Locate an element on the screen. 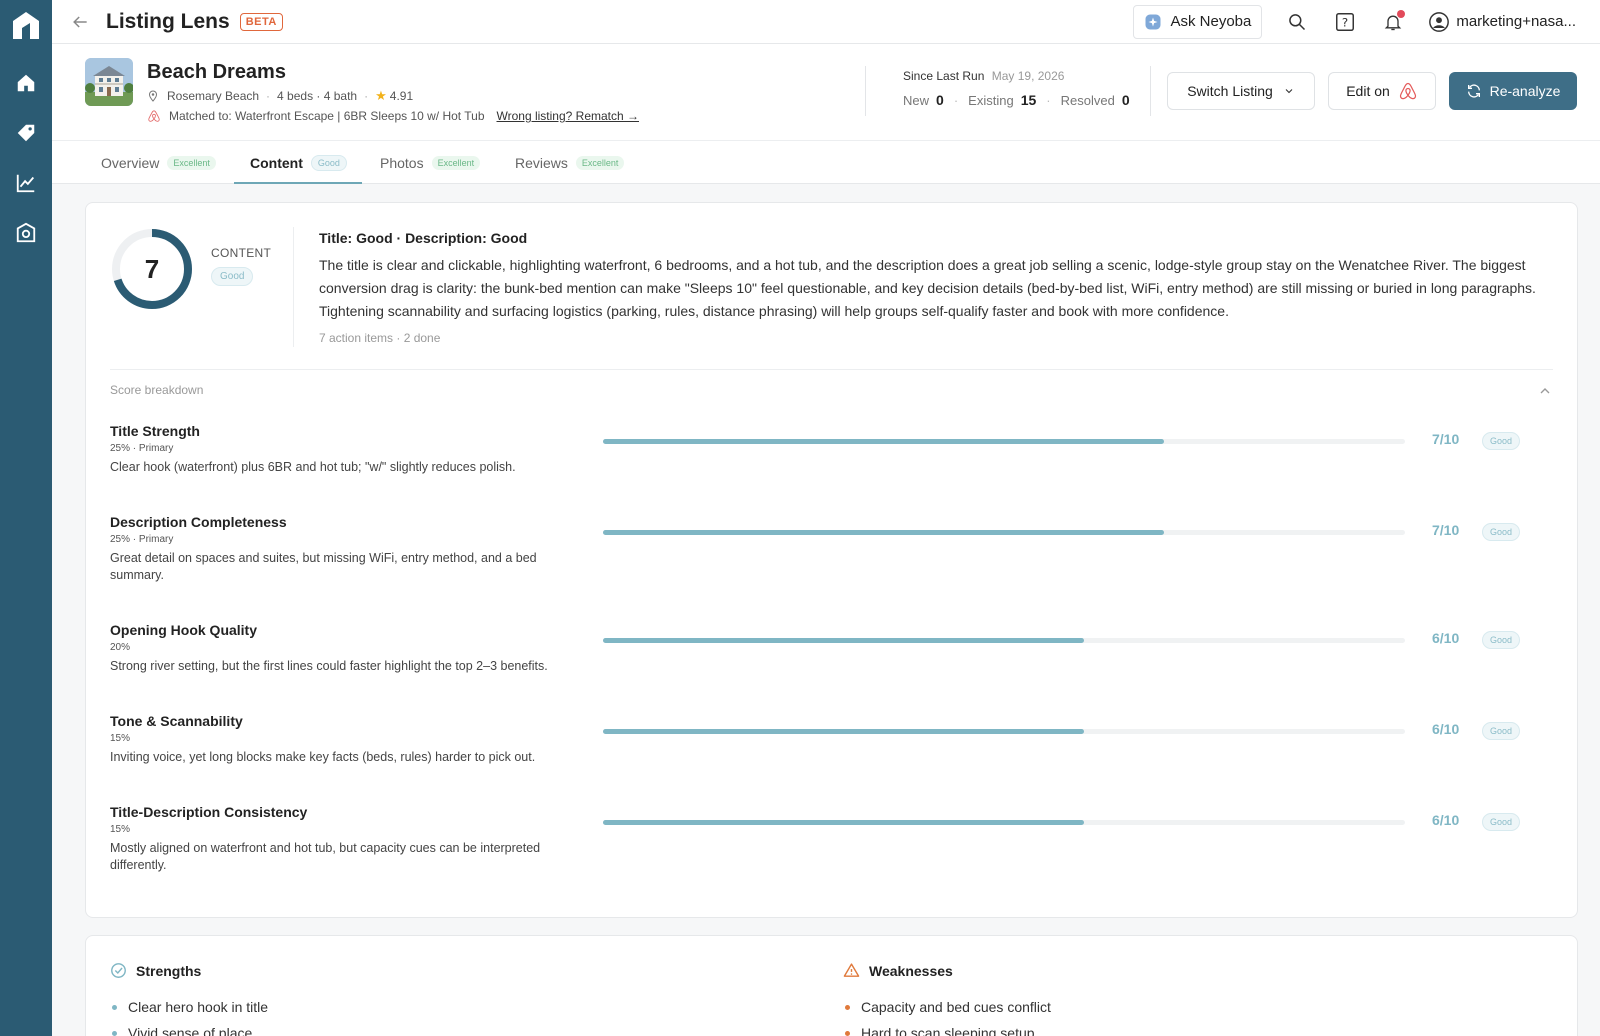 The width and height of the screenshot is (1600, 1036). strength-item: Vivid sense of place is located at coordinates (182, 1030).